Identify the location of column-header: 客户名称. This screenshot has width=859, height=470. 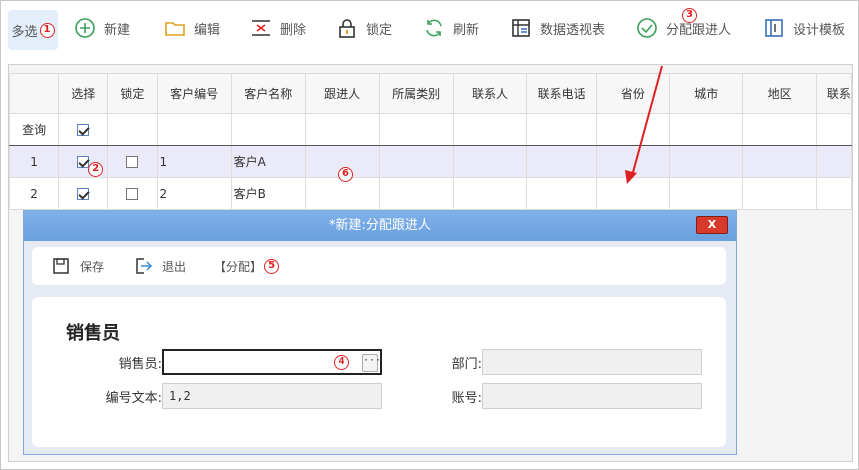
(268, 93).